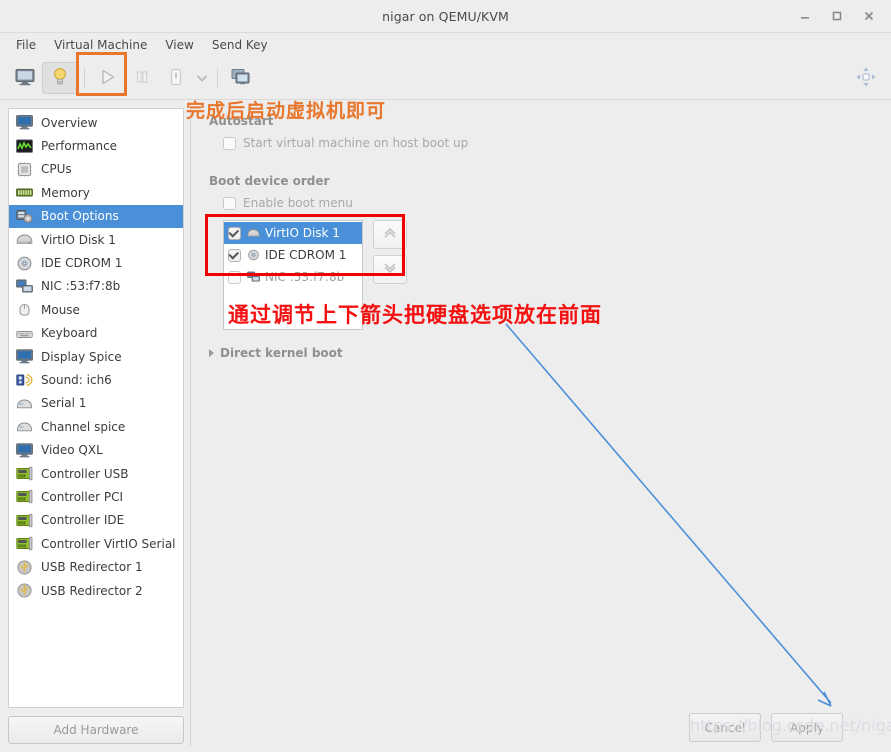 The height and width of the screenshot is (752, 891). Describe the element at coordinates (202, 78) in the screenshot. I see `shutdown-menu-button` at that location.